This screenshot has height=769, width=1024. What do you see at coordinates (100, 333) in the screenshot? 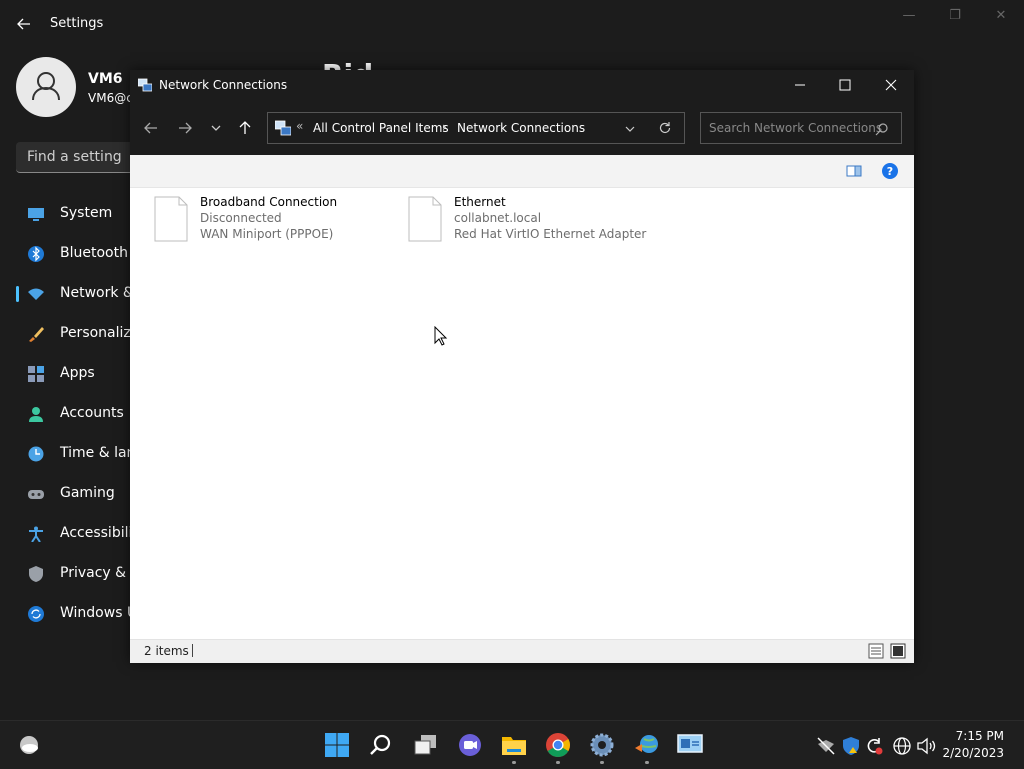
I see `nav-label: Personaliza` at bounding box center [100, 333].